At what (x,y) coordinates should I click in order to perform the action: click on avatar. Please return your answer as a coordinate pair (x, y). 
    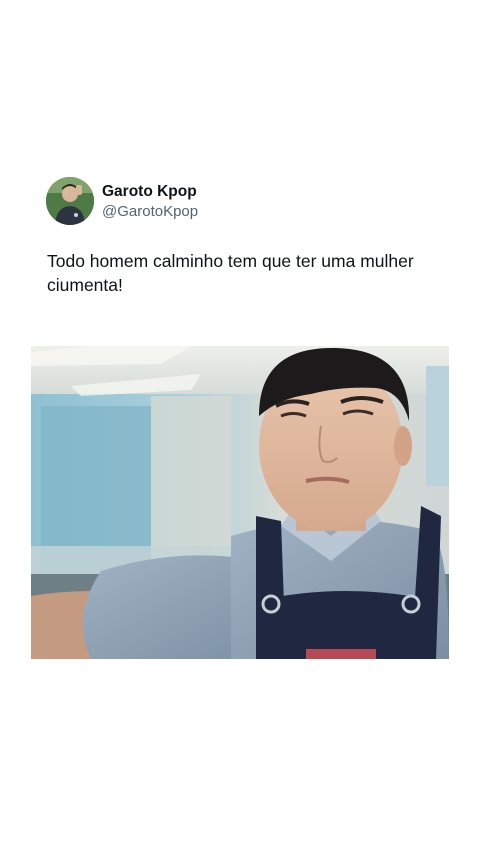
    Looking at the image, I should click on (70, 201).